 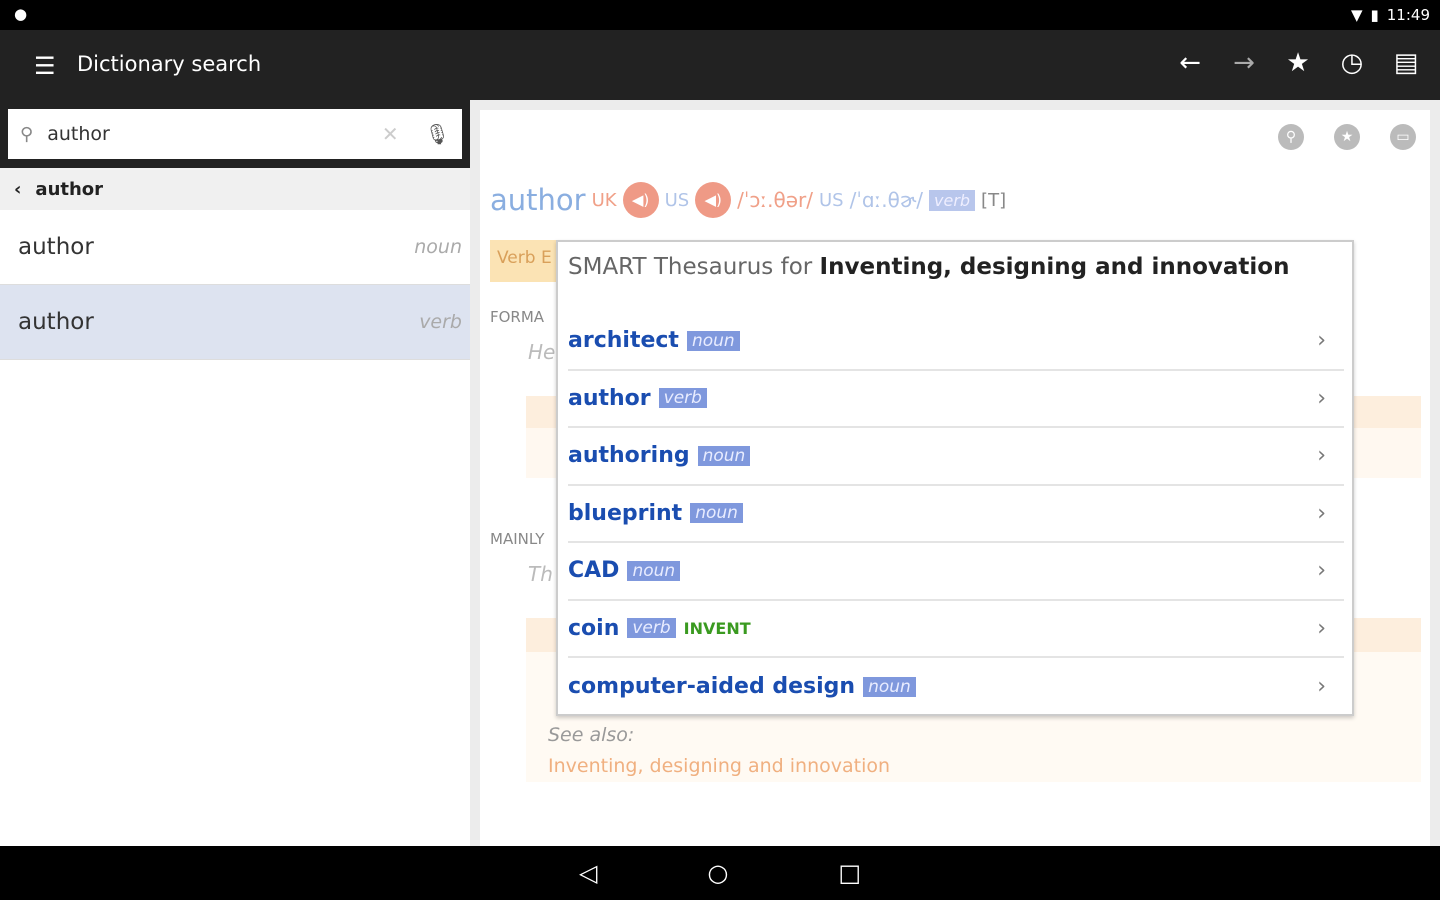 I want to click on home-icon: ○, so click(x=717, y=873).